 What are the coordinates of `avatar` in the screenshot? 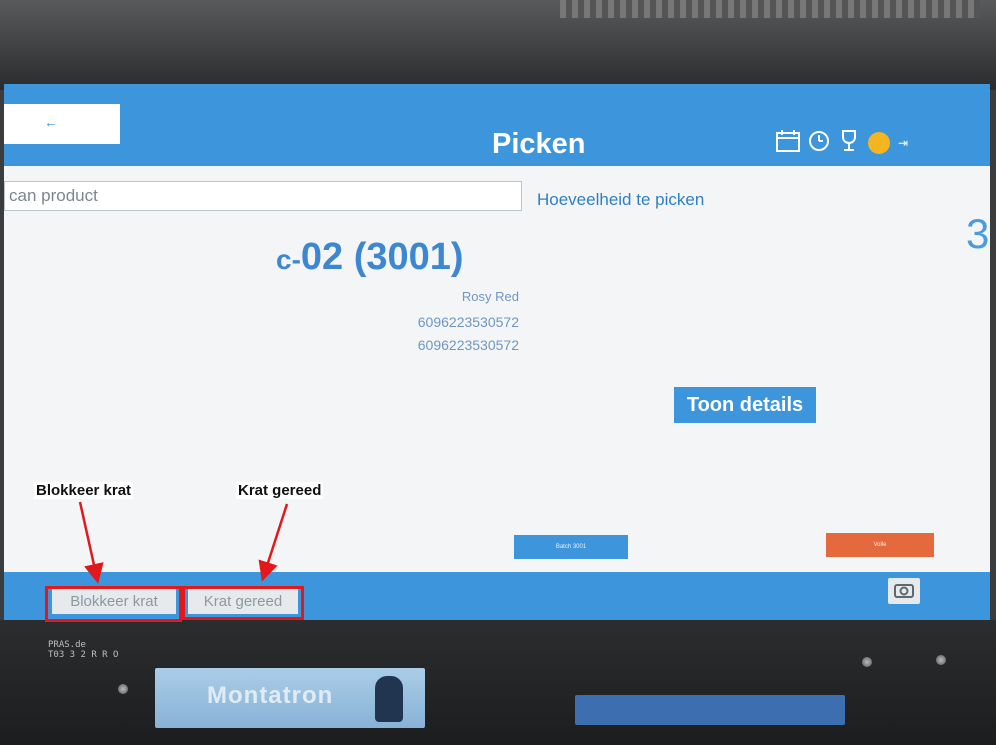 It's located at (879, 143).